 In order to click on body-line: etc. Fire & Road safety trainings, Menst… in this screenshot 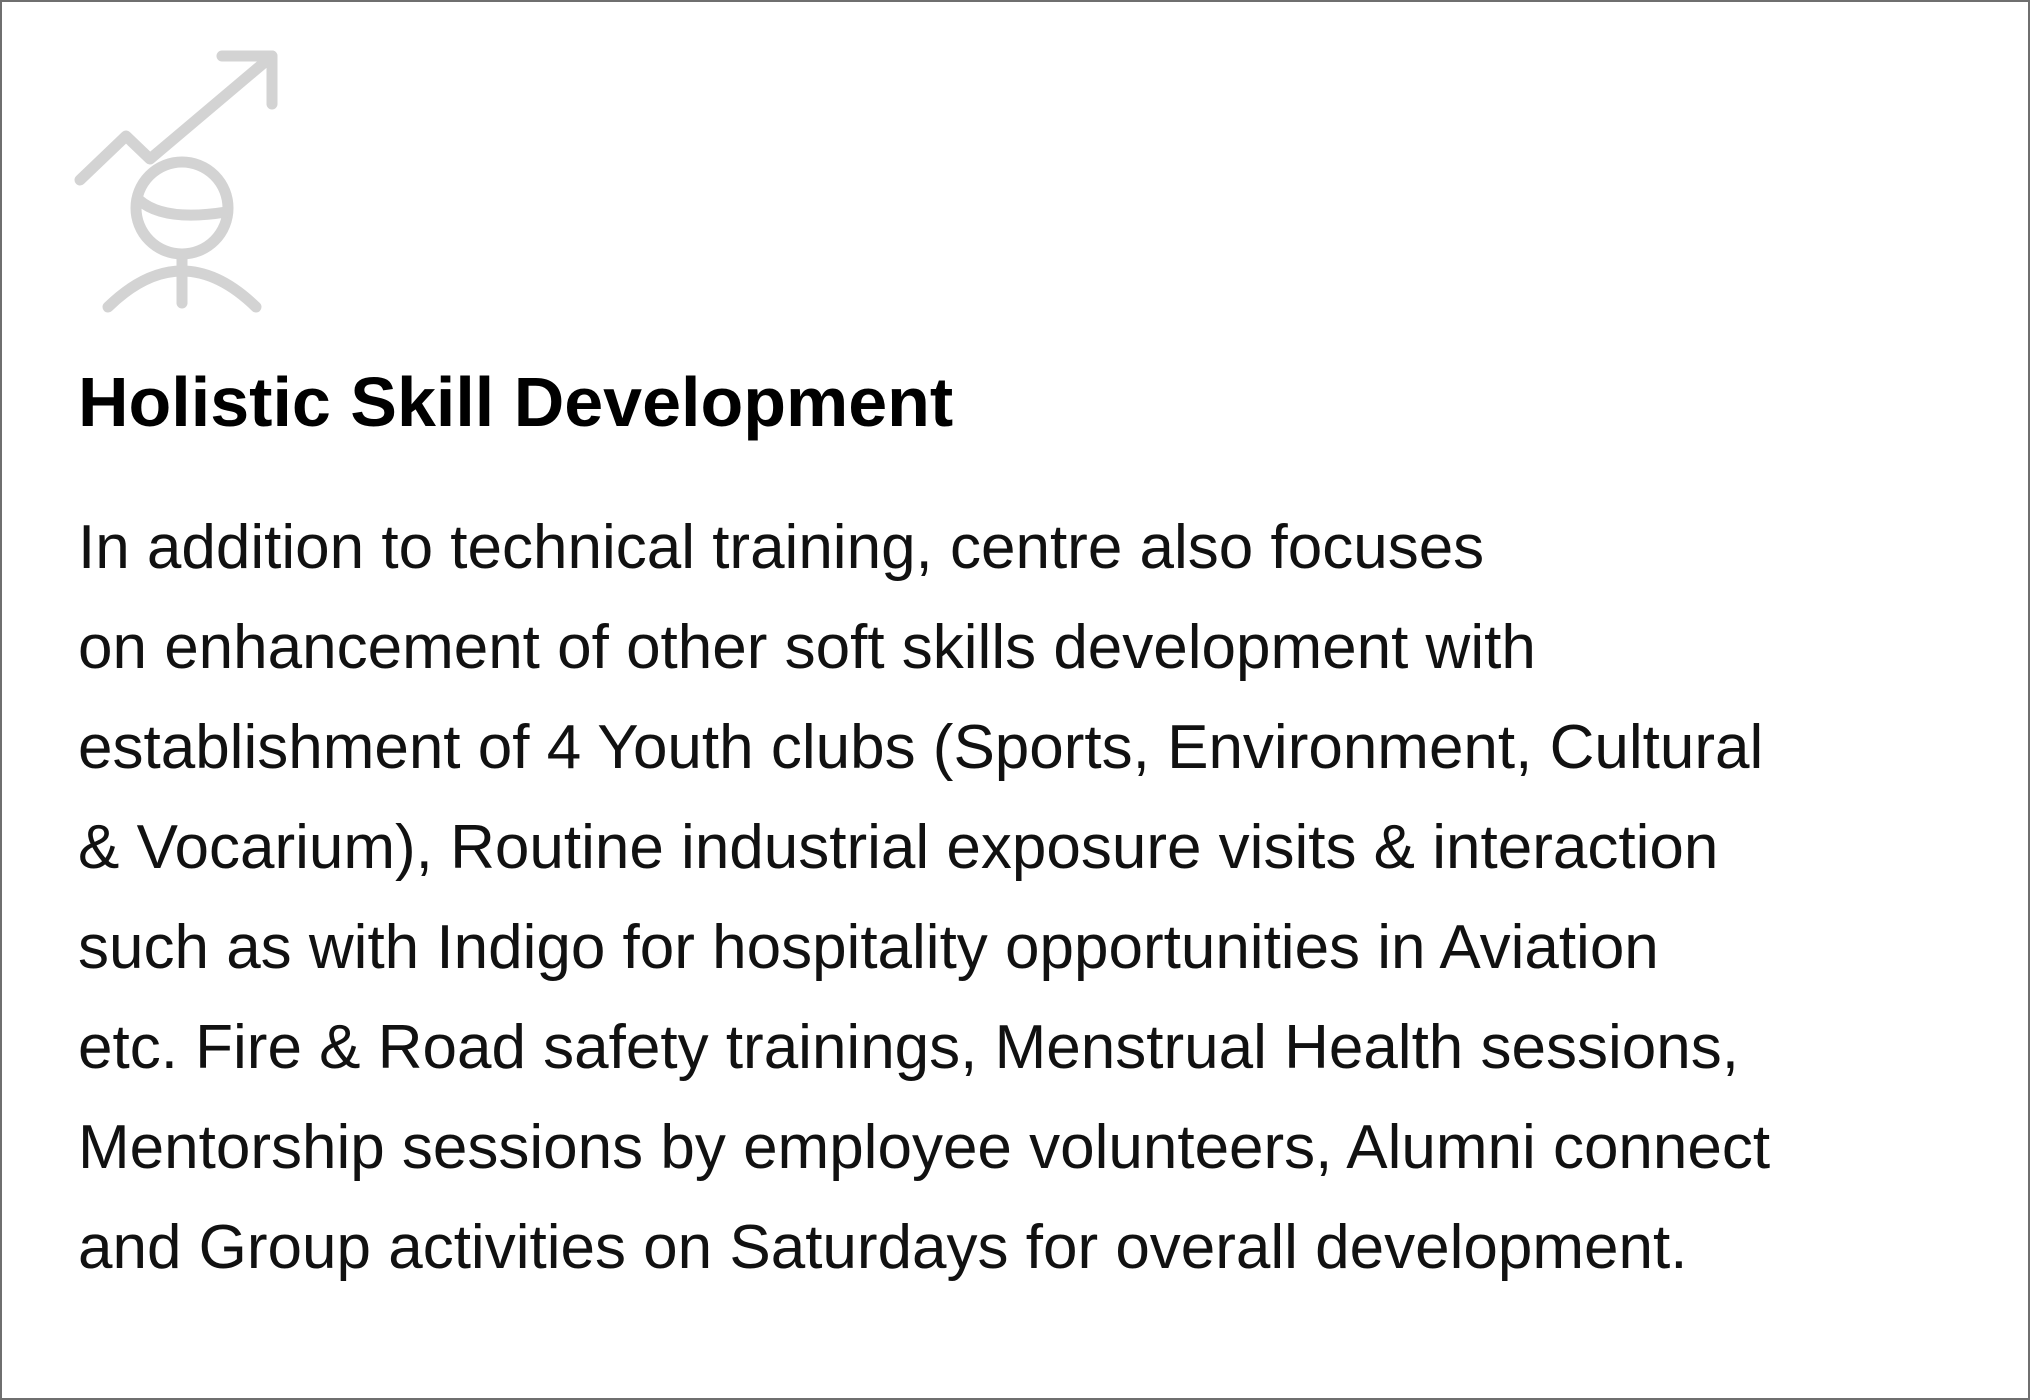, I will do `click(908, 1047)`.